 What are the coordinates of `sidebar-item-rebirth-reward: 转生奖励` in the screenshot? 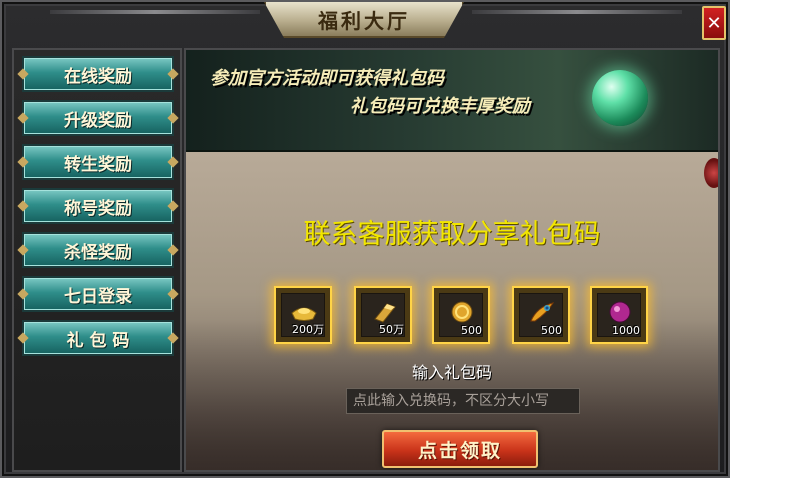 It's located at (98, 162).